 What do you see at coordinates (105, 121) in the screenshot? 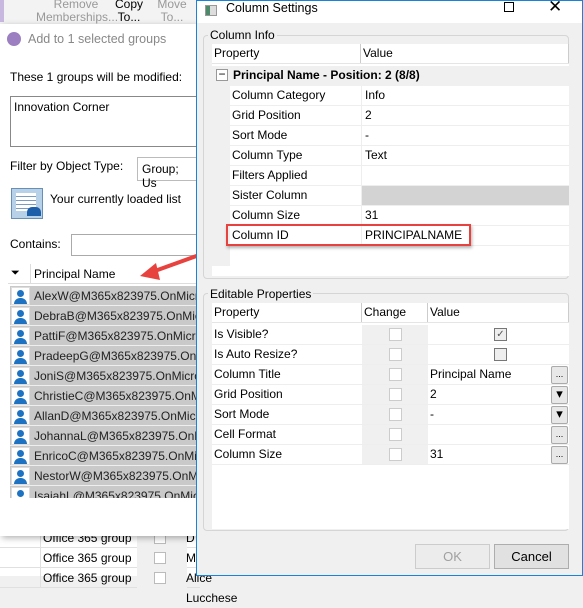
I see `groups-textarea: Innovation Corner` at bounding box center [105, 121].